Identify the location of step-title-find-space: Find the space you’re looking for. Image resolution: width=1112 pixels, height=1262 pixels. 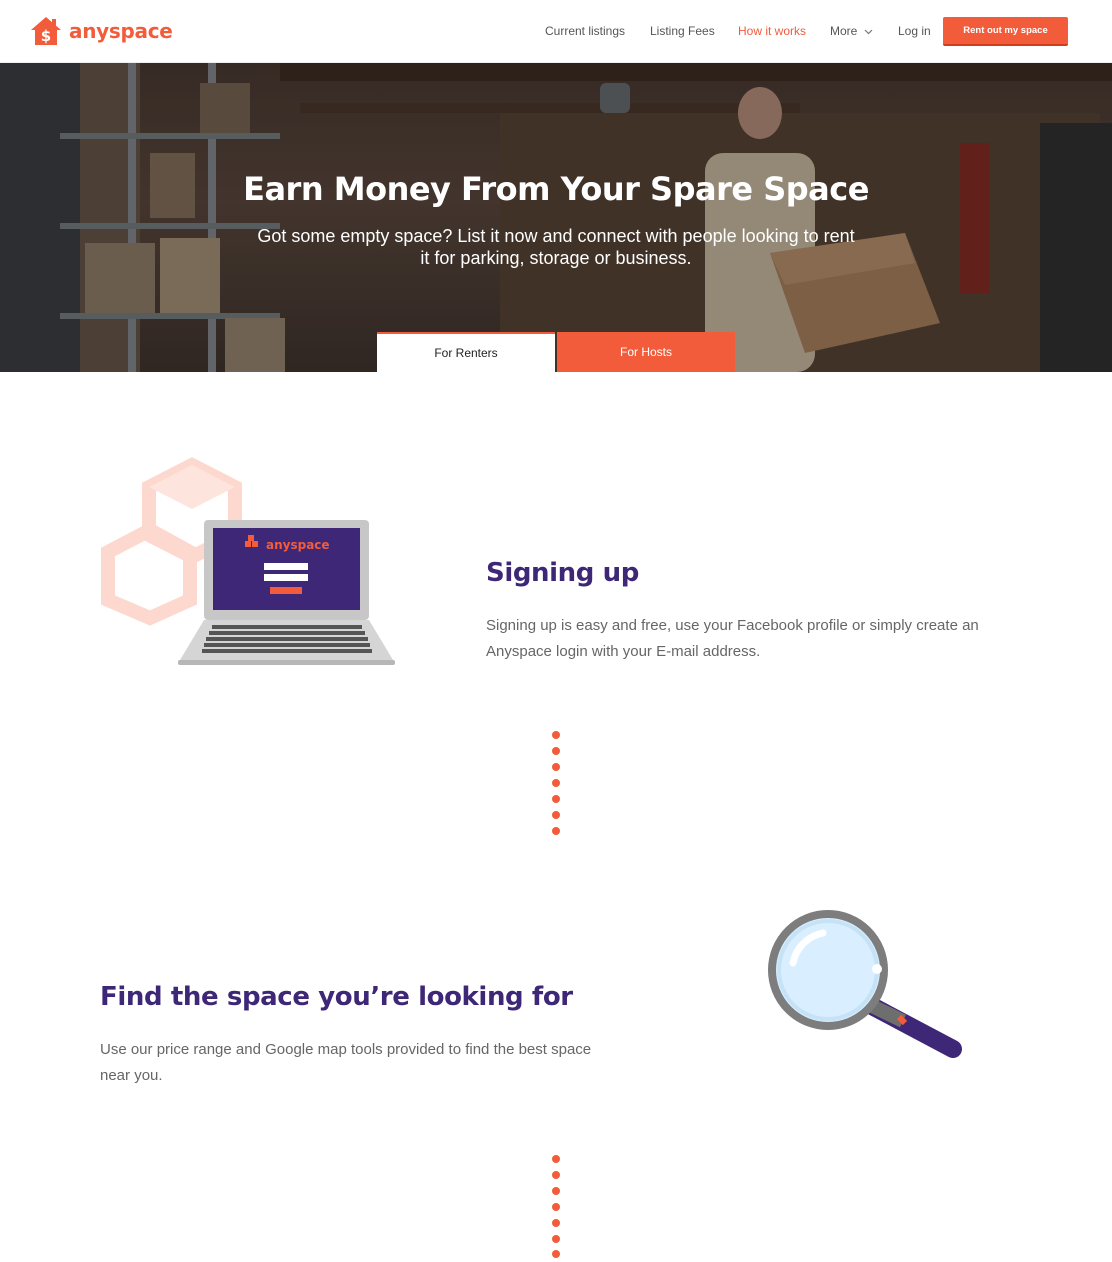
(336, 997).